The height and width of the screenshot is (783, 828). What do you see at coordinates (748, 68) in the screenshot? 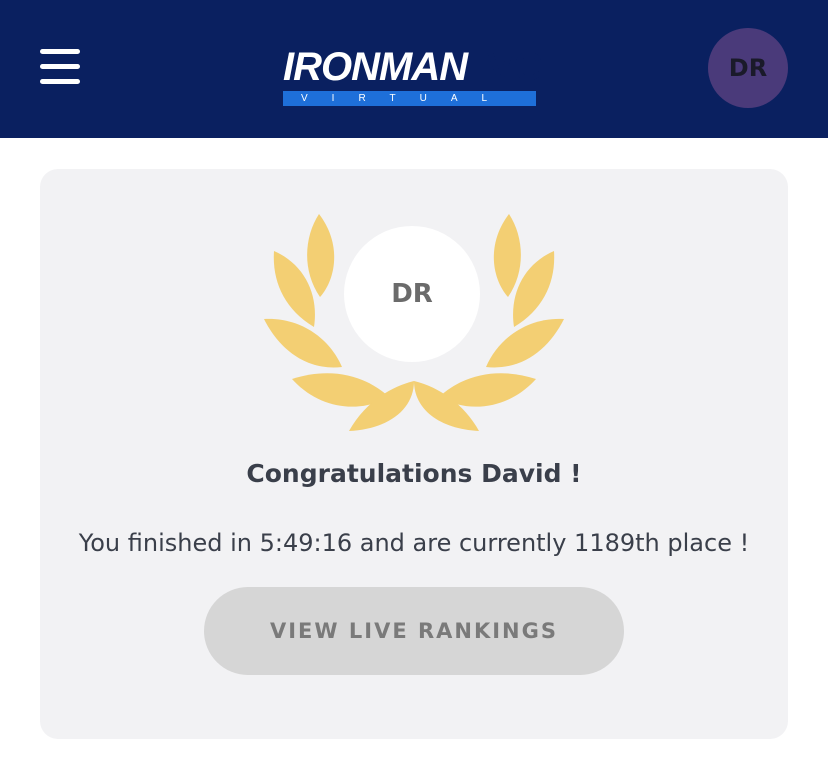
I see `user-avatar-button: DR` at bounding box center [748, 68].